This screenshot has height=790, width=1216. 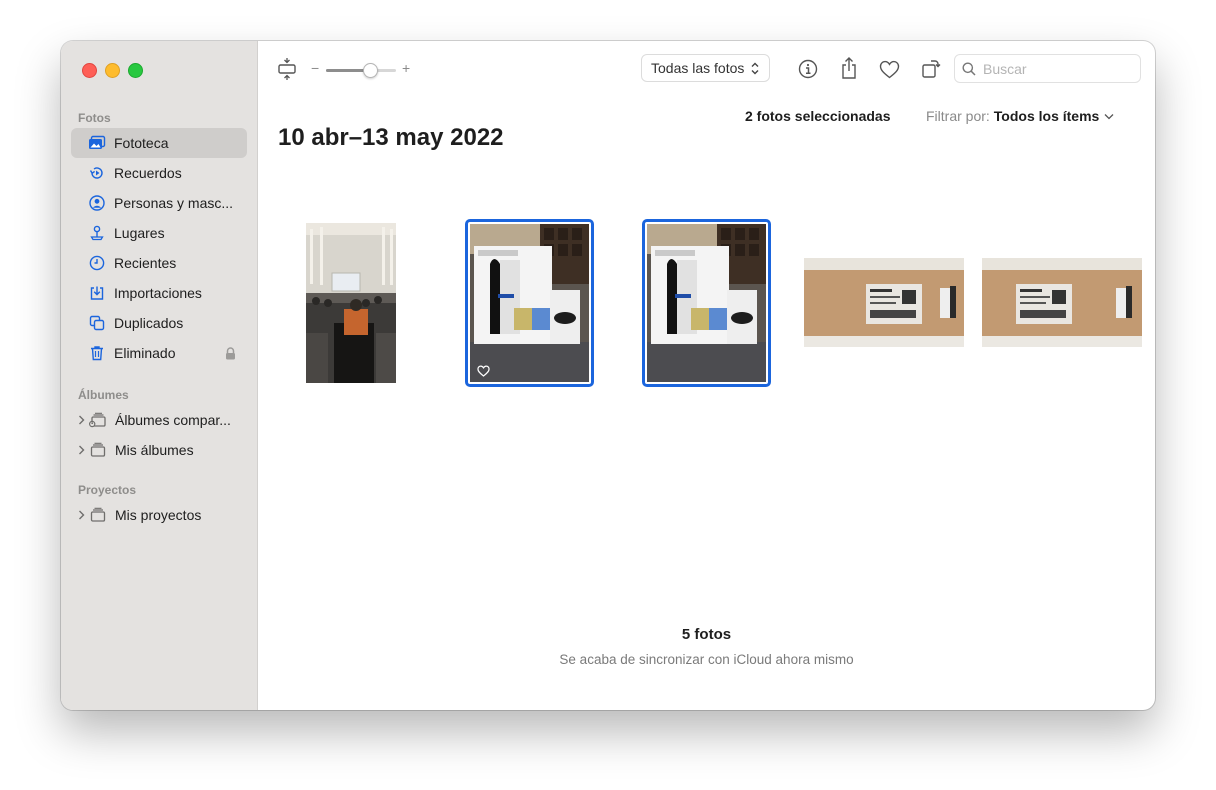 What do you see at coordinates (230, 353) in the screenshot?
I see `lock-icon` at bounding box center [230, 353].